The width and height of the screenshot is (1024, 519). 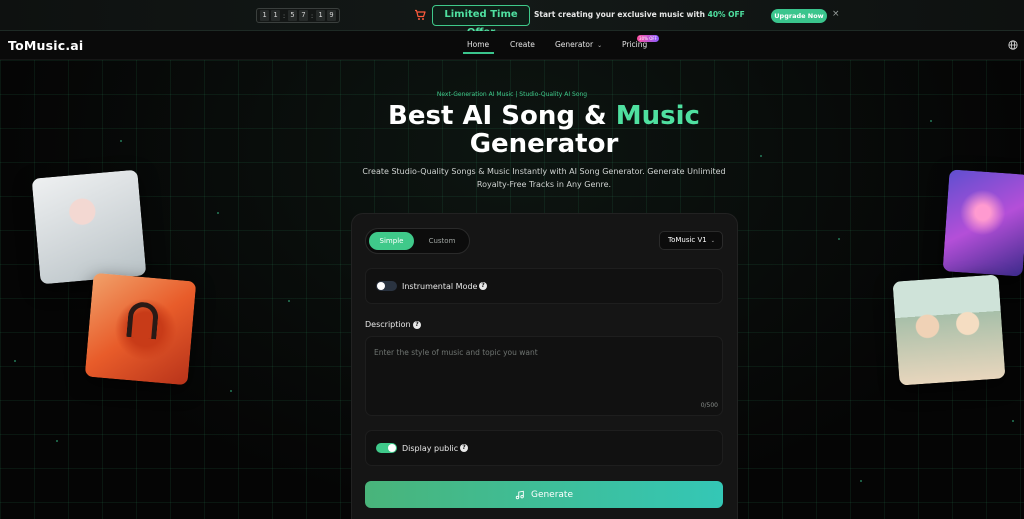 What do you see at coordinates (552, 494) in the screenshot?
I see `generate-label: Generate` at bounding box center [552, 494].